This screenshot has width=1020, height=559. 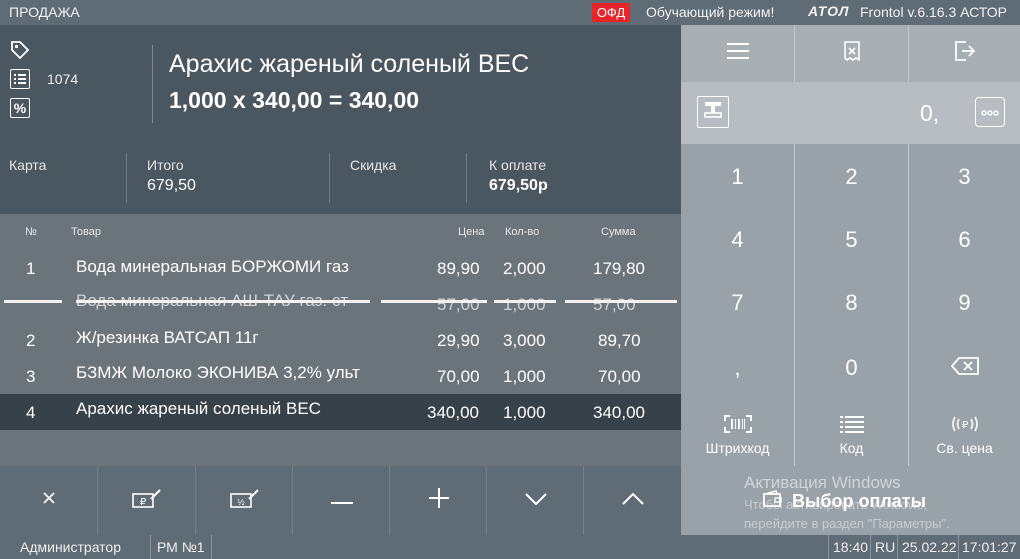 I want to click on payable-label: К оплате, so click(x=518, y=165).